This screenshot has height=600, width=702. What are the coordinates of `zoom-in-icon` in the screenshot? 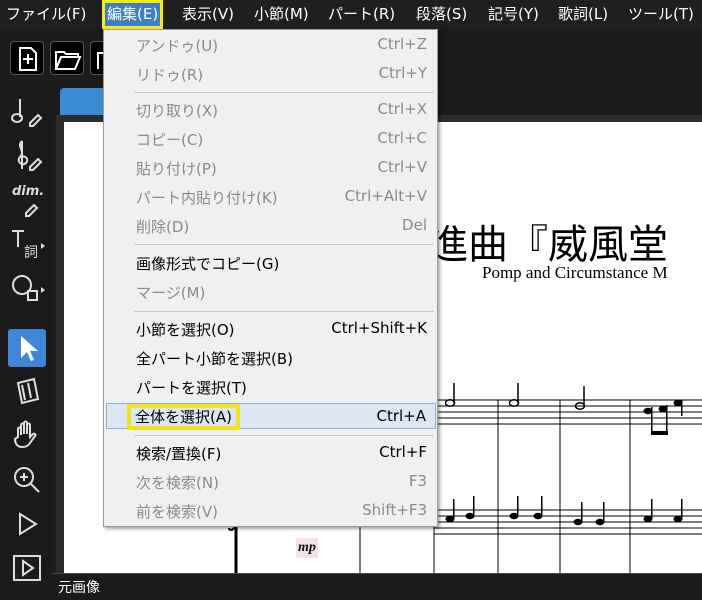 It's located at (27, 480).